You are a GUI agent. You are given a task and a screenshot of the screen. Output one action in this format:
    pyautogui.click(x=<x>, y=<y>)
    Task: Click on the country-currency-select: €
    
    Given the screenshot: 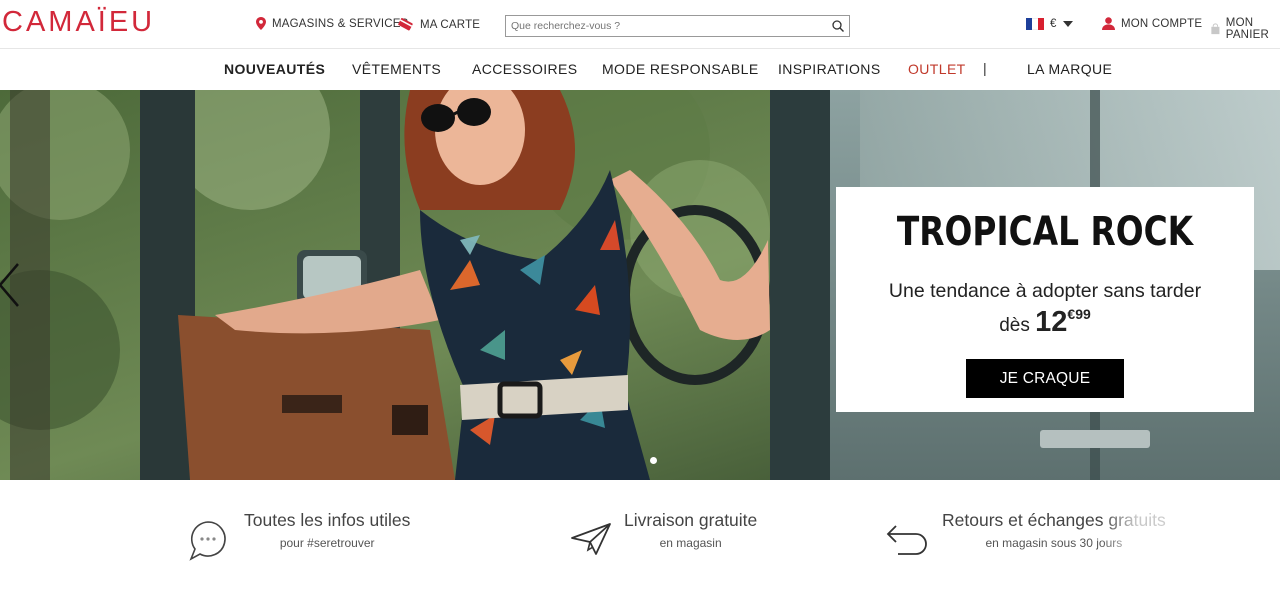 What is the action you would take?
    pyautogui.click(x=1049, y=24)
    